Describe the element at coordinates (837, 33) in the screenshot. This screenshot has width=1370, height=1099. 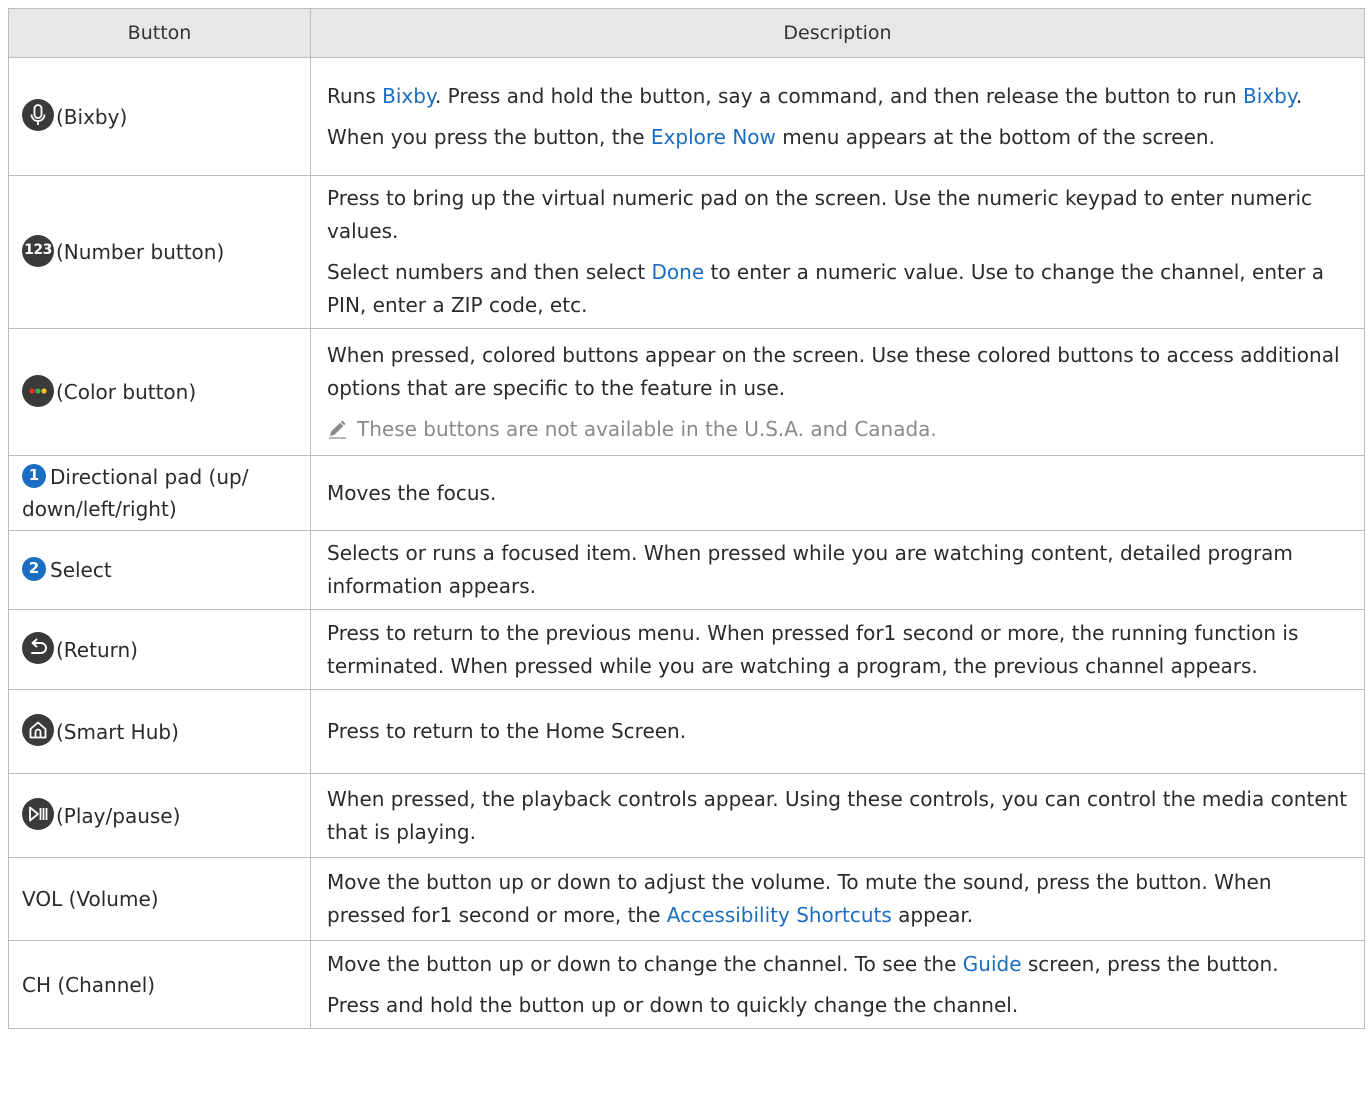
I see `header-description: Description` at that location.